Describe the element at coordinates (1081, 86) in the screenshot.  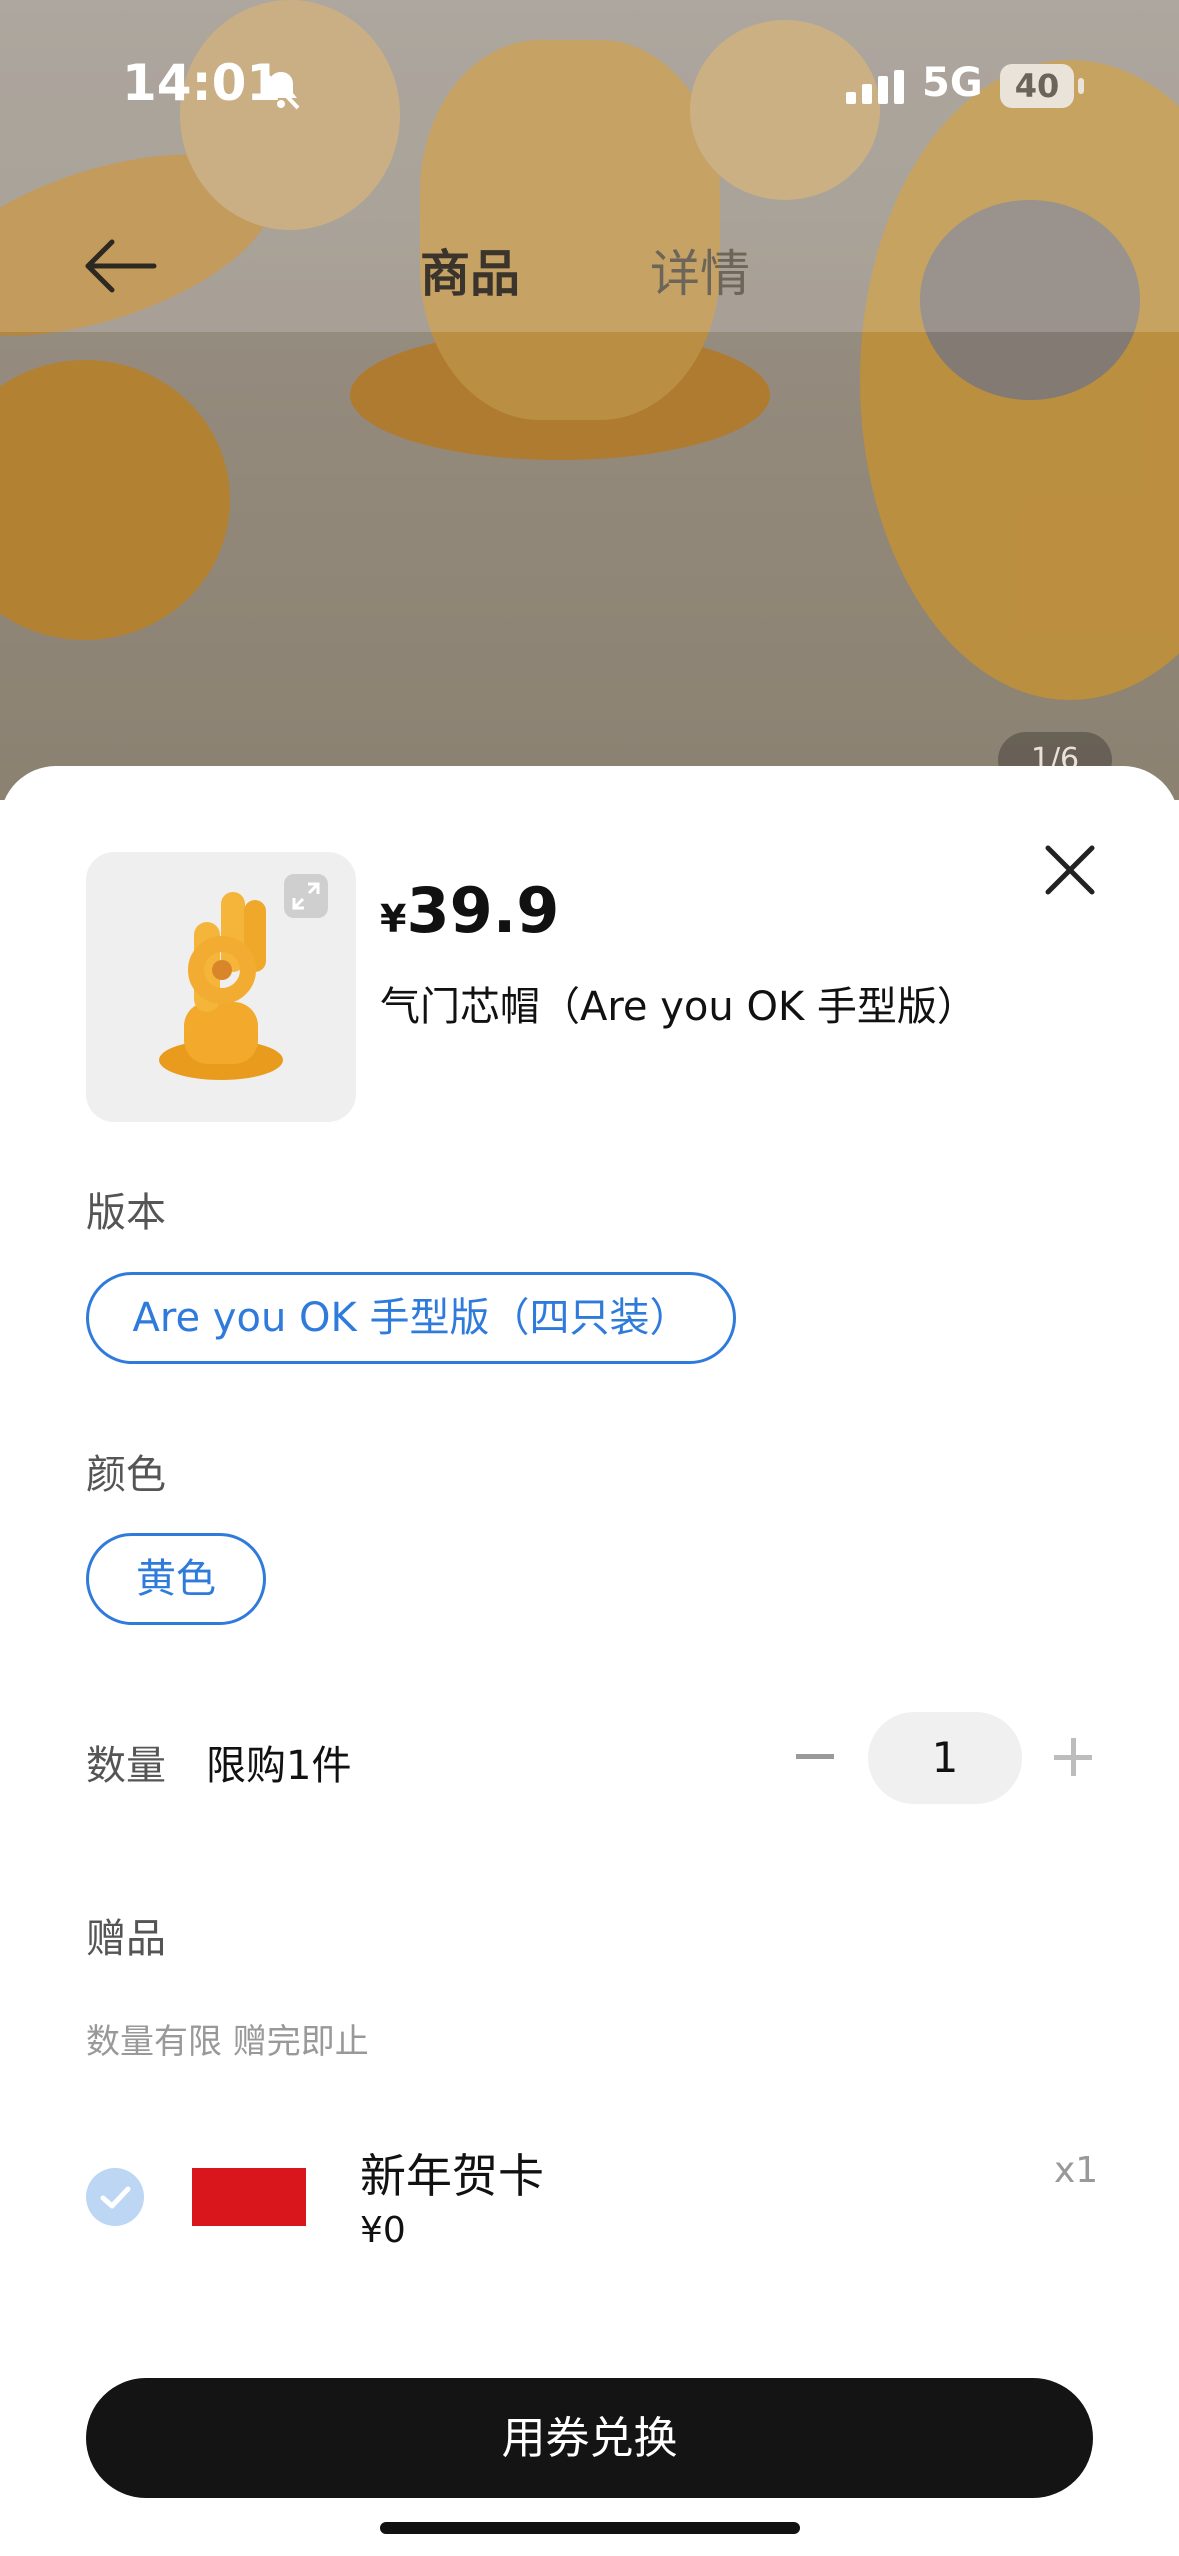
I see `battery-tip` at that location.